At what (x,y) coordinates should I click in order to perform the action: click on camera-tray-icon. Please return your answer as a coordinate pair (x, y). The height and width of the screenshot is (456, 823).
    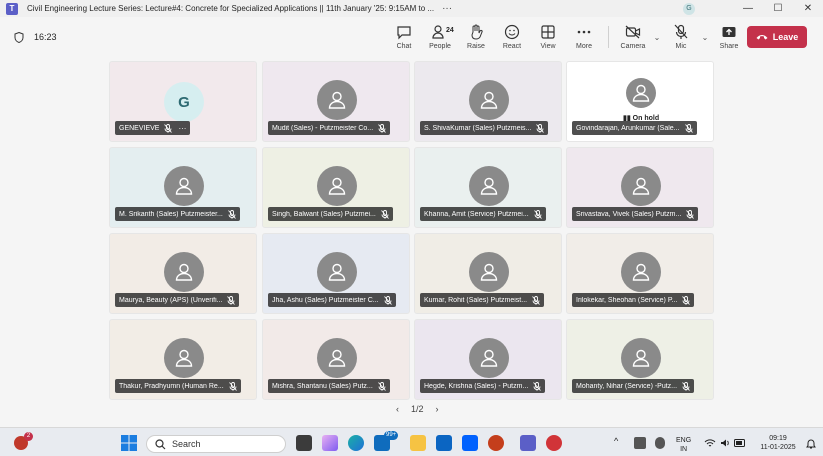
    Looking at the image, I should click on (640, 443).